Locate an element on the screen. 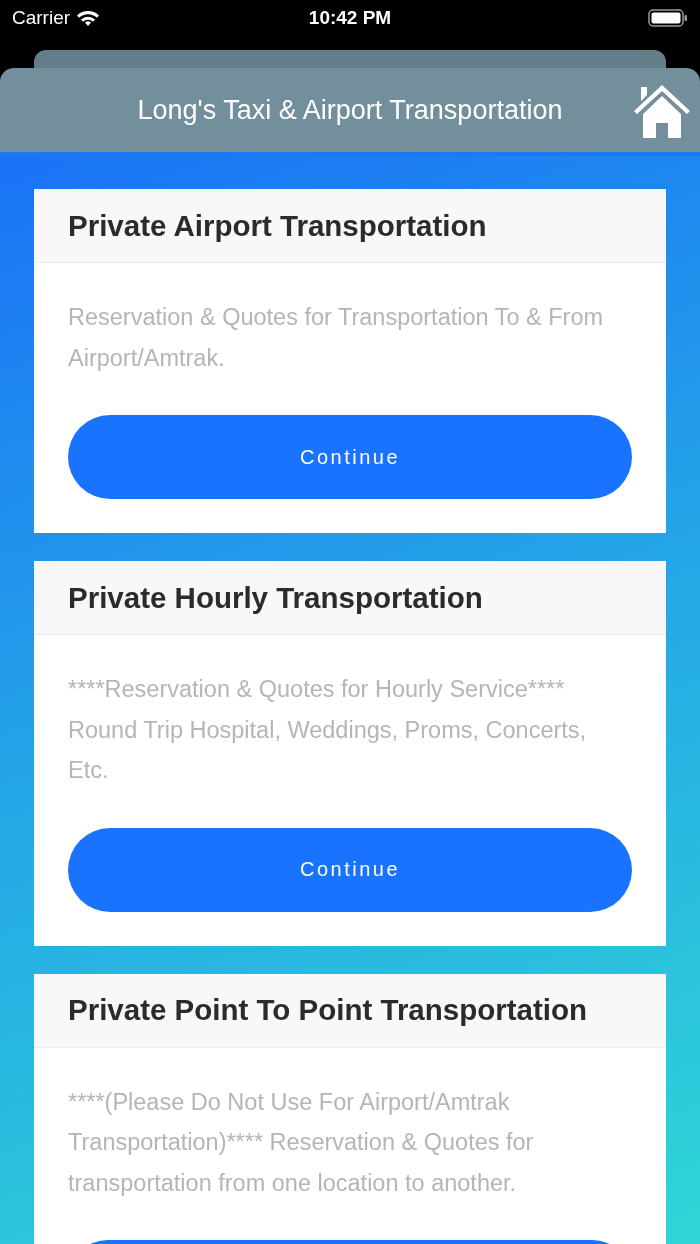 Image resolution: width=700 pixels, height=1244 pixels. card-description: Reservation & Quotes for Transportation To & From Airport/Amtrak. is located at coordinates (336, 338).